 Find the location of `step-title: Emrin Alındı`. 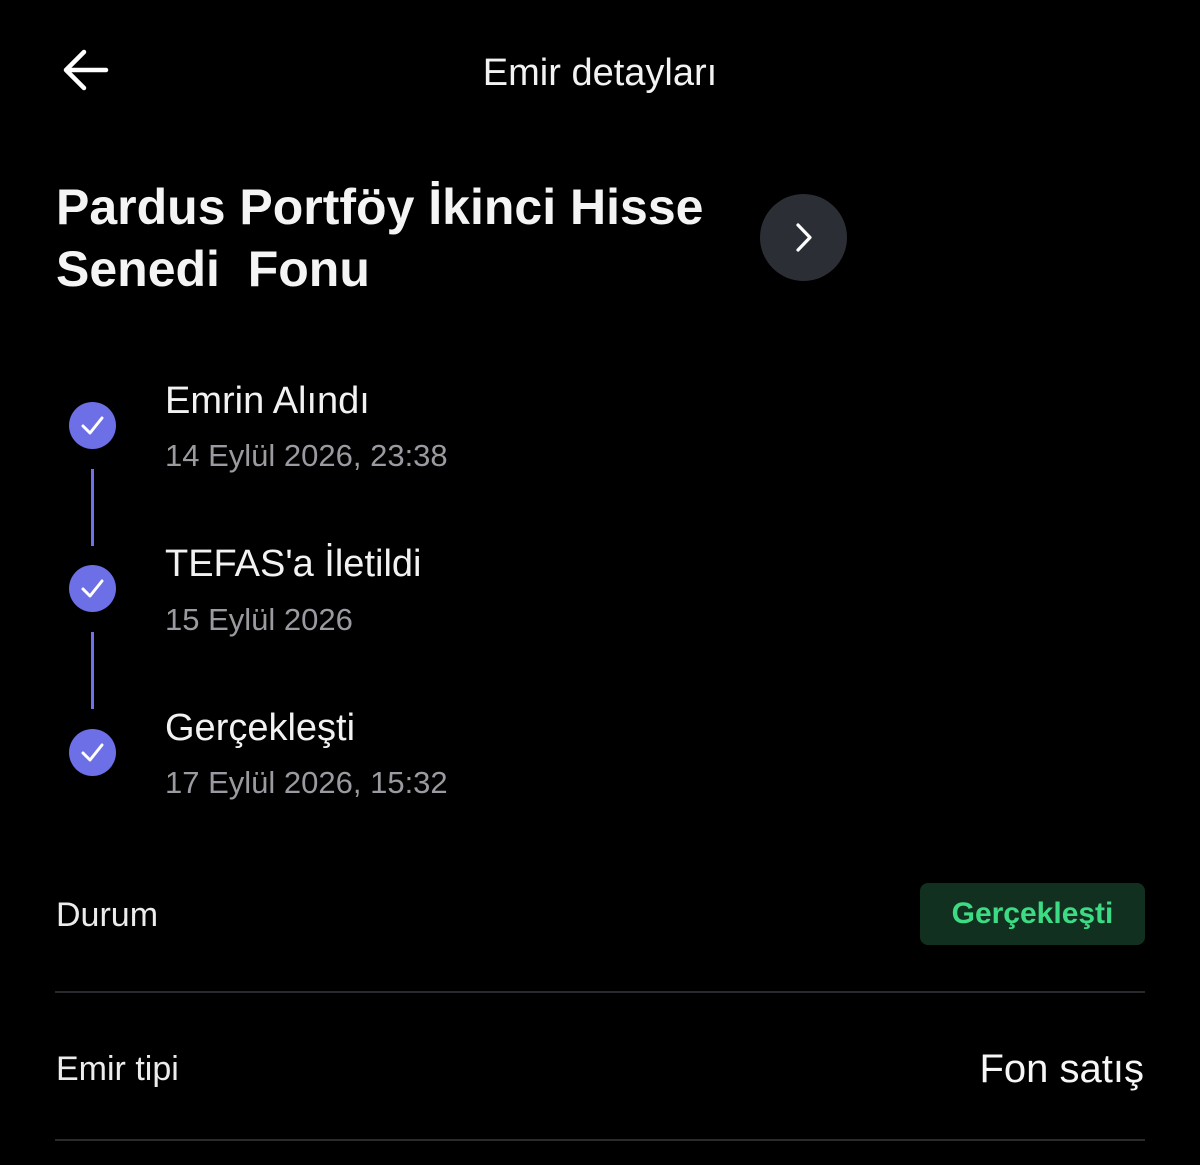

step-title: Emrin Alındı is located at coordinates (267, 401).